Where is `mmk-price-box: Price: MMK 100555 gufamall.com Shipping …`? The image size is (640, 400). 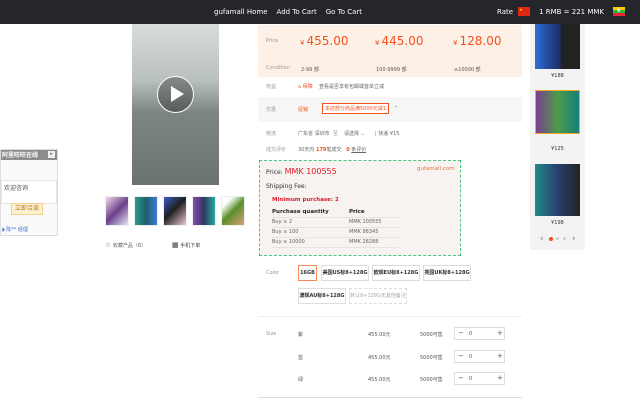 mmk-price-box: Price: MMK 100555 gufamall.com Shipping … is located at coordinates (360, 208).